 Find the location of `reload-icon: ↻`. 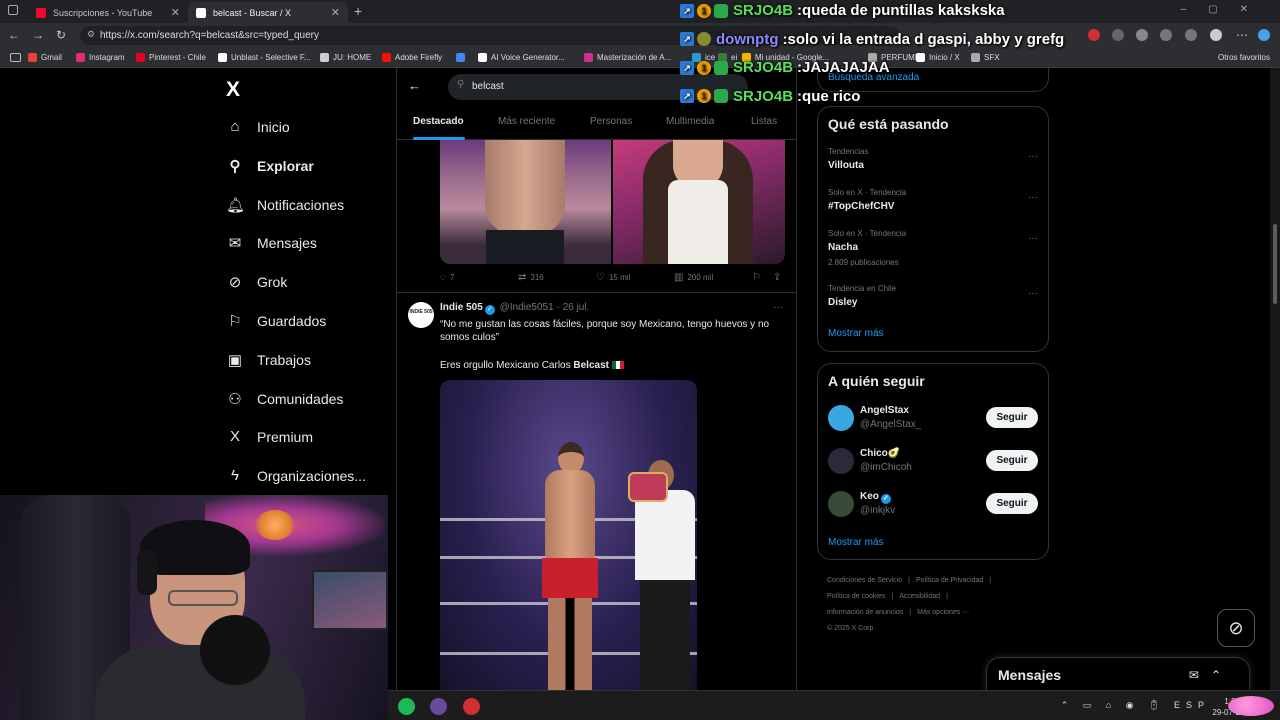

reload-icon: ↻ is located at coordinates (61, 35).